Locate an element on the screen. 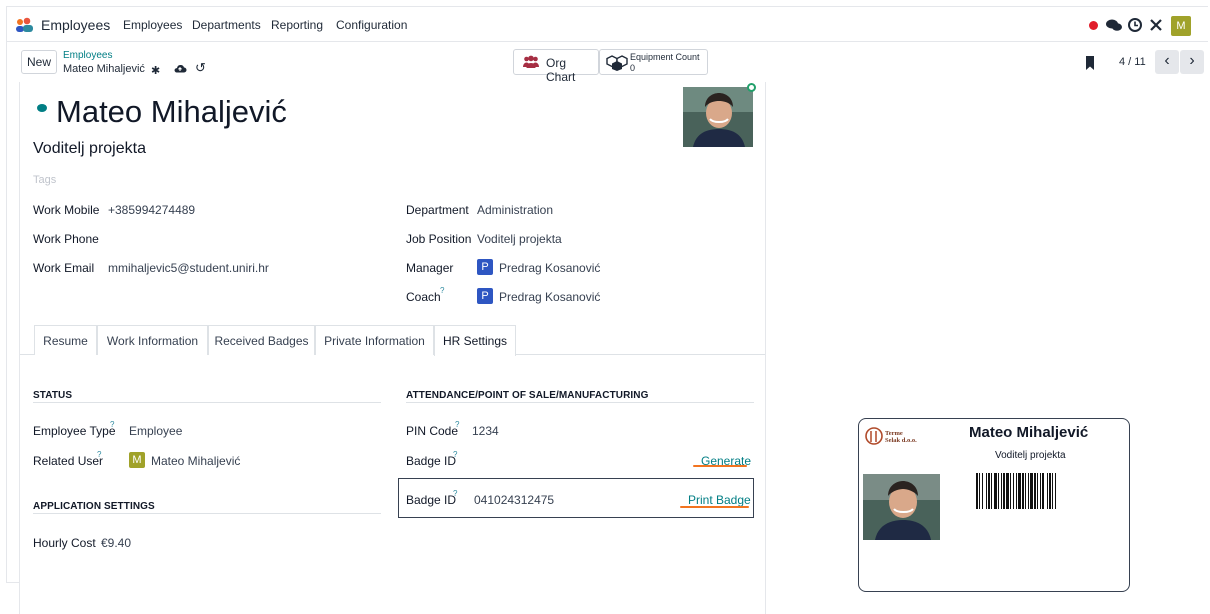 Image resolution: width=1210 pixels, height=614 pixels. employee-type-help-icon: ? is located at coordinates (112, 424).